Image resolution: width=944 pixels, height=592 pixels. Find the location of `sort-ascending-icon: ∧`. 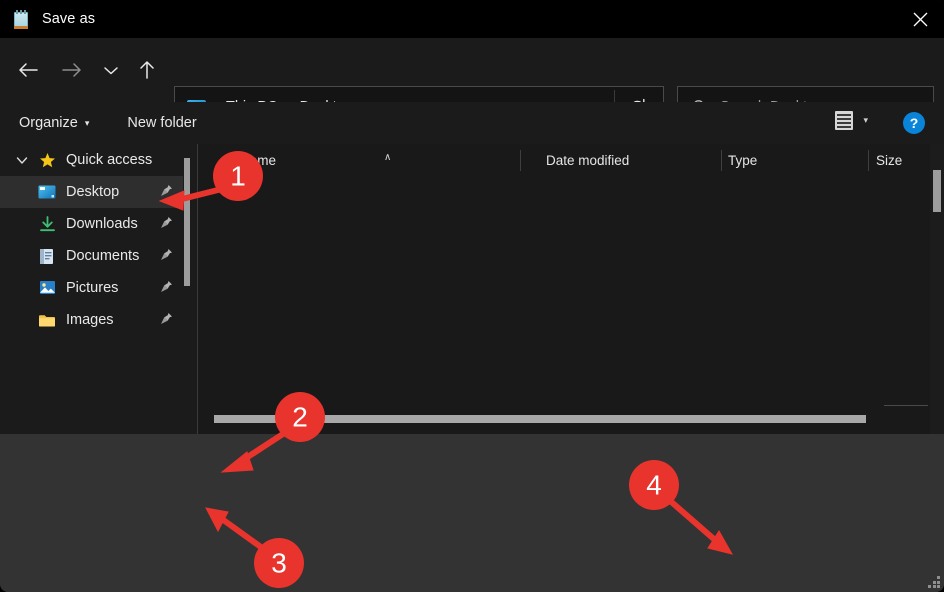

sort-ascending-icon: ∧ is located at coordinates (388, 157).